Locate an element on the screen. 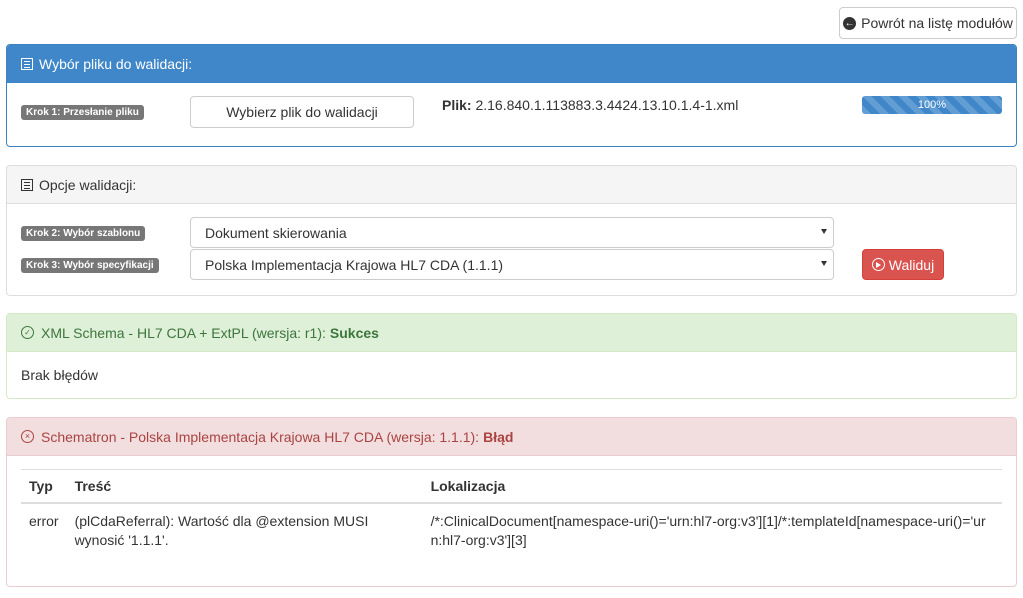 The height and width of the screenshot is (598, 1023). schema-result-body: Brak błędów is located at coordinates (60, 375).